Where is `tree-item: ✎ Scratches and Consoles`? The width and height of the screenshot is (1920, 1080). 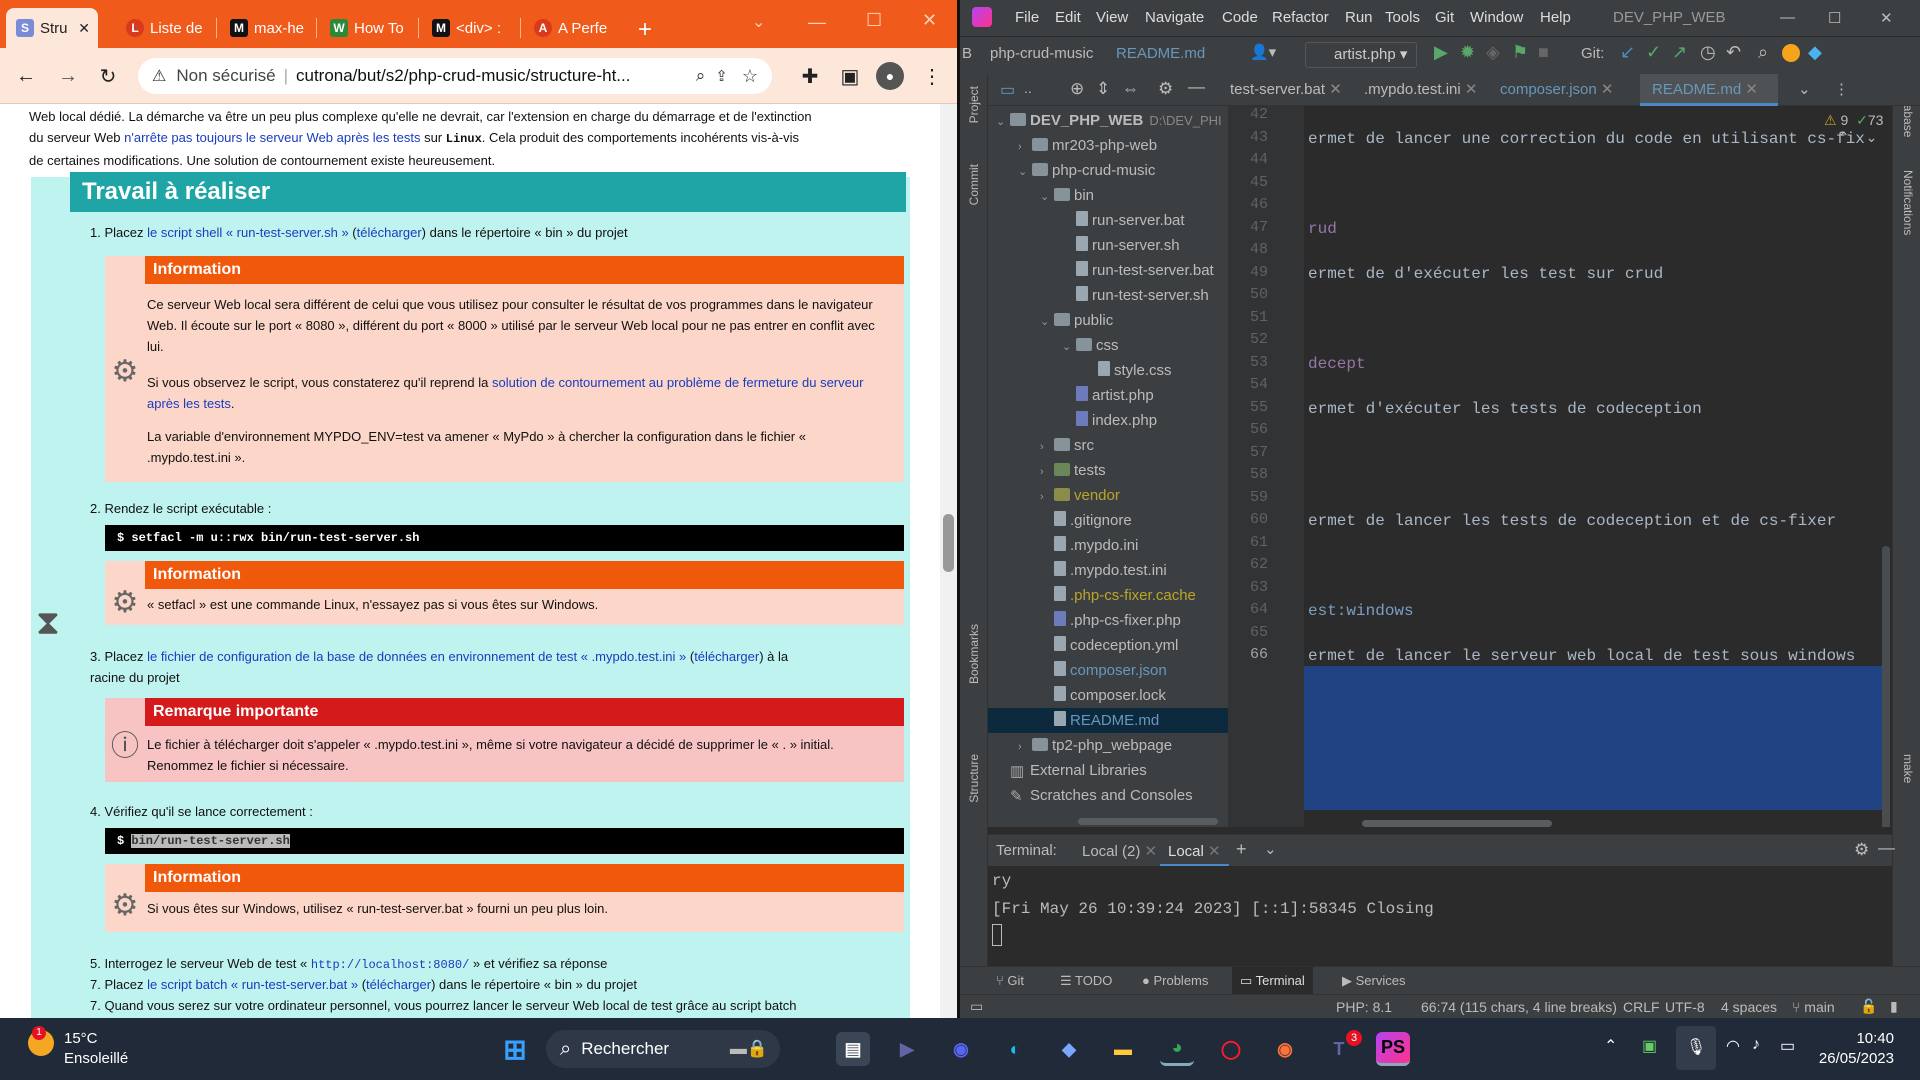
tree-item: ✎ Scratches and Consoles is located at coordinates (1108, 795).